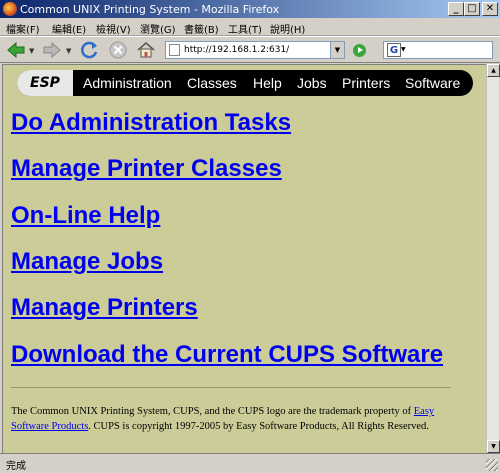  Describe the element at coordinates (104, 308) in the screenshot. I see `link-manage-printers: Manage Printers` at that location.